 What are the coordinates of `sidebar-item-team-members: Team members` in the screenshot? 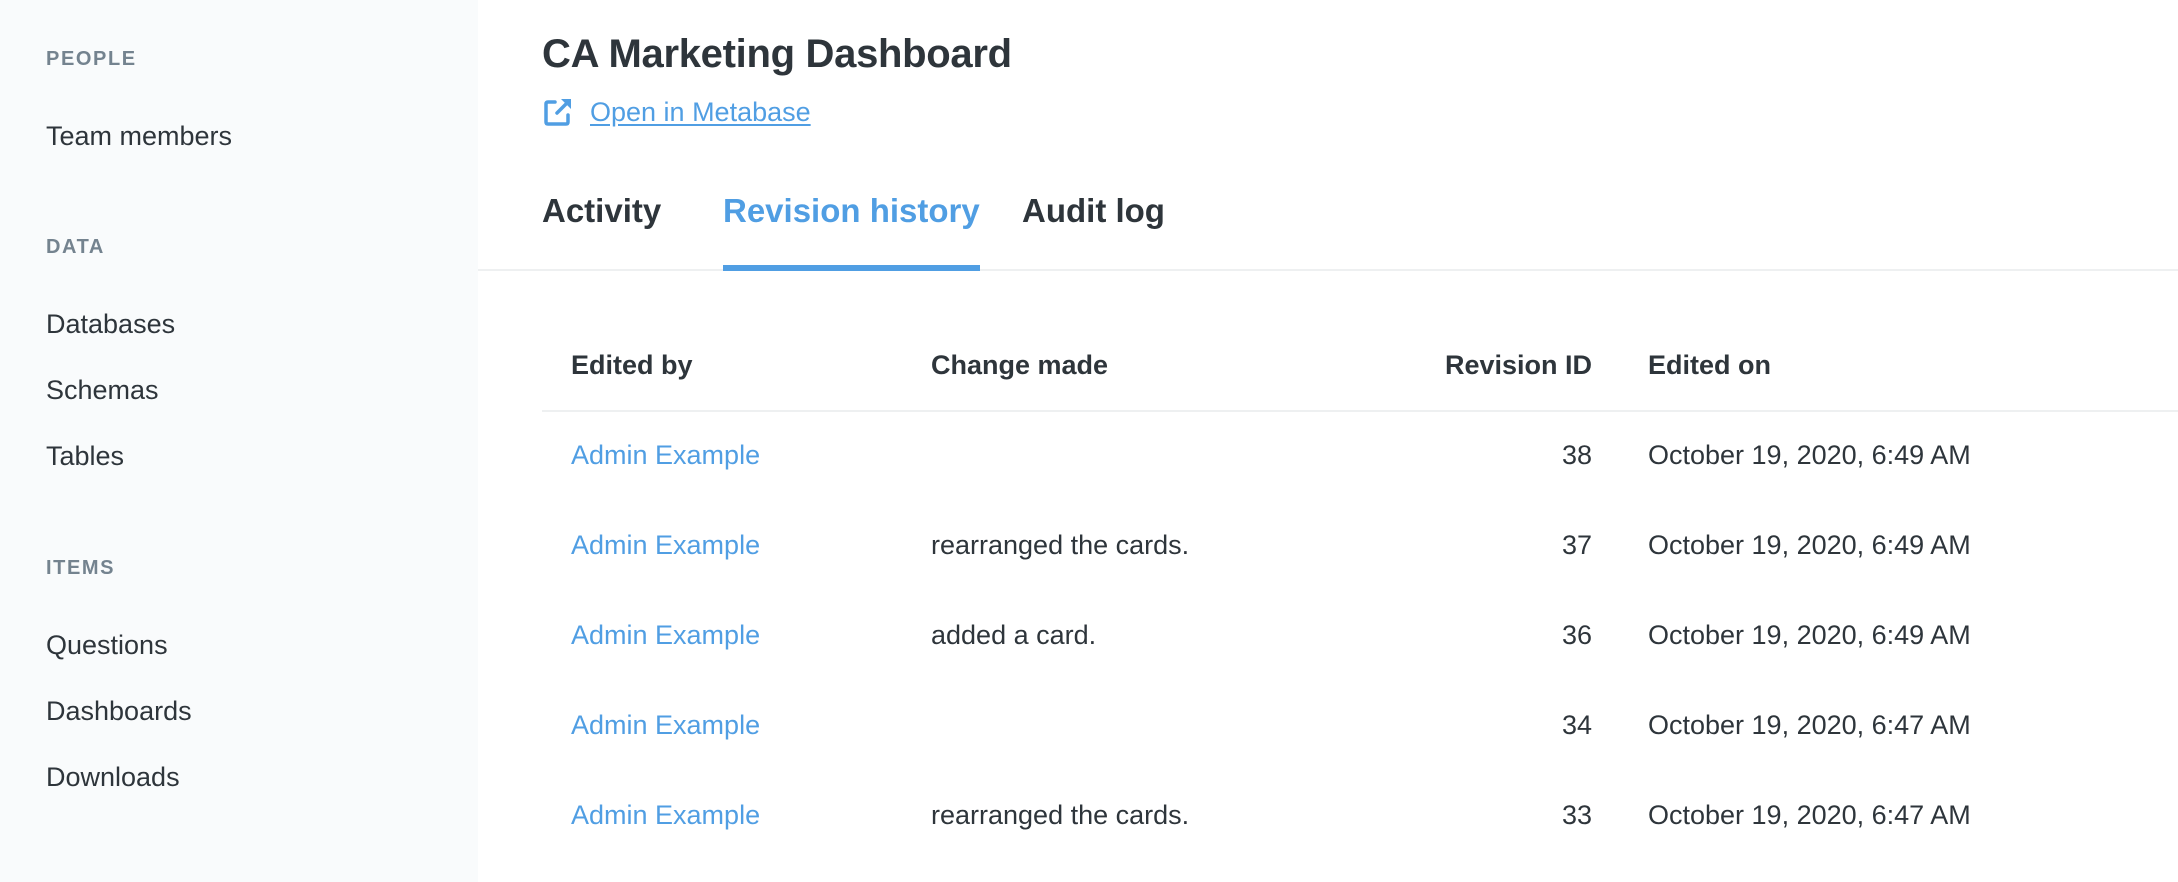 It's located at (139, 136).